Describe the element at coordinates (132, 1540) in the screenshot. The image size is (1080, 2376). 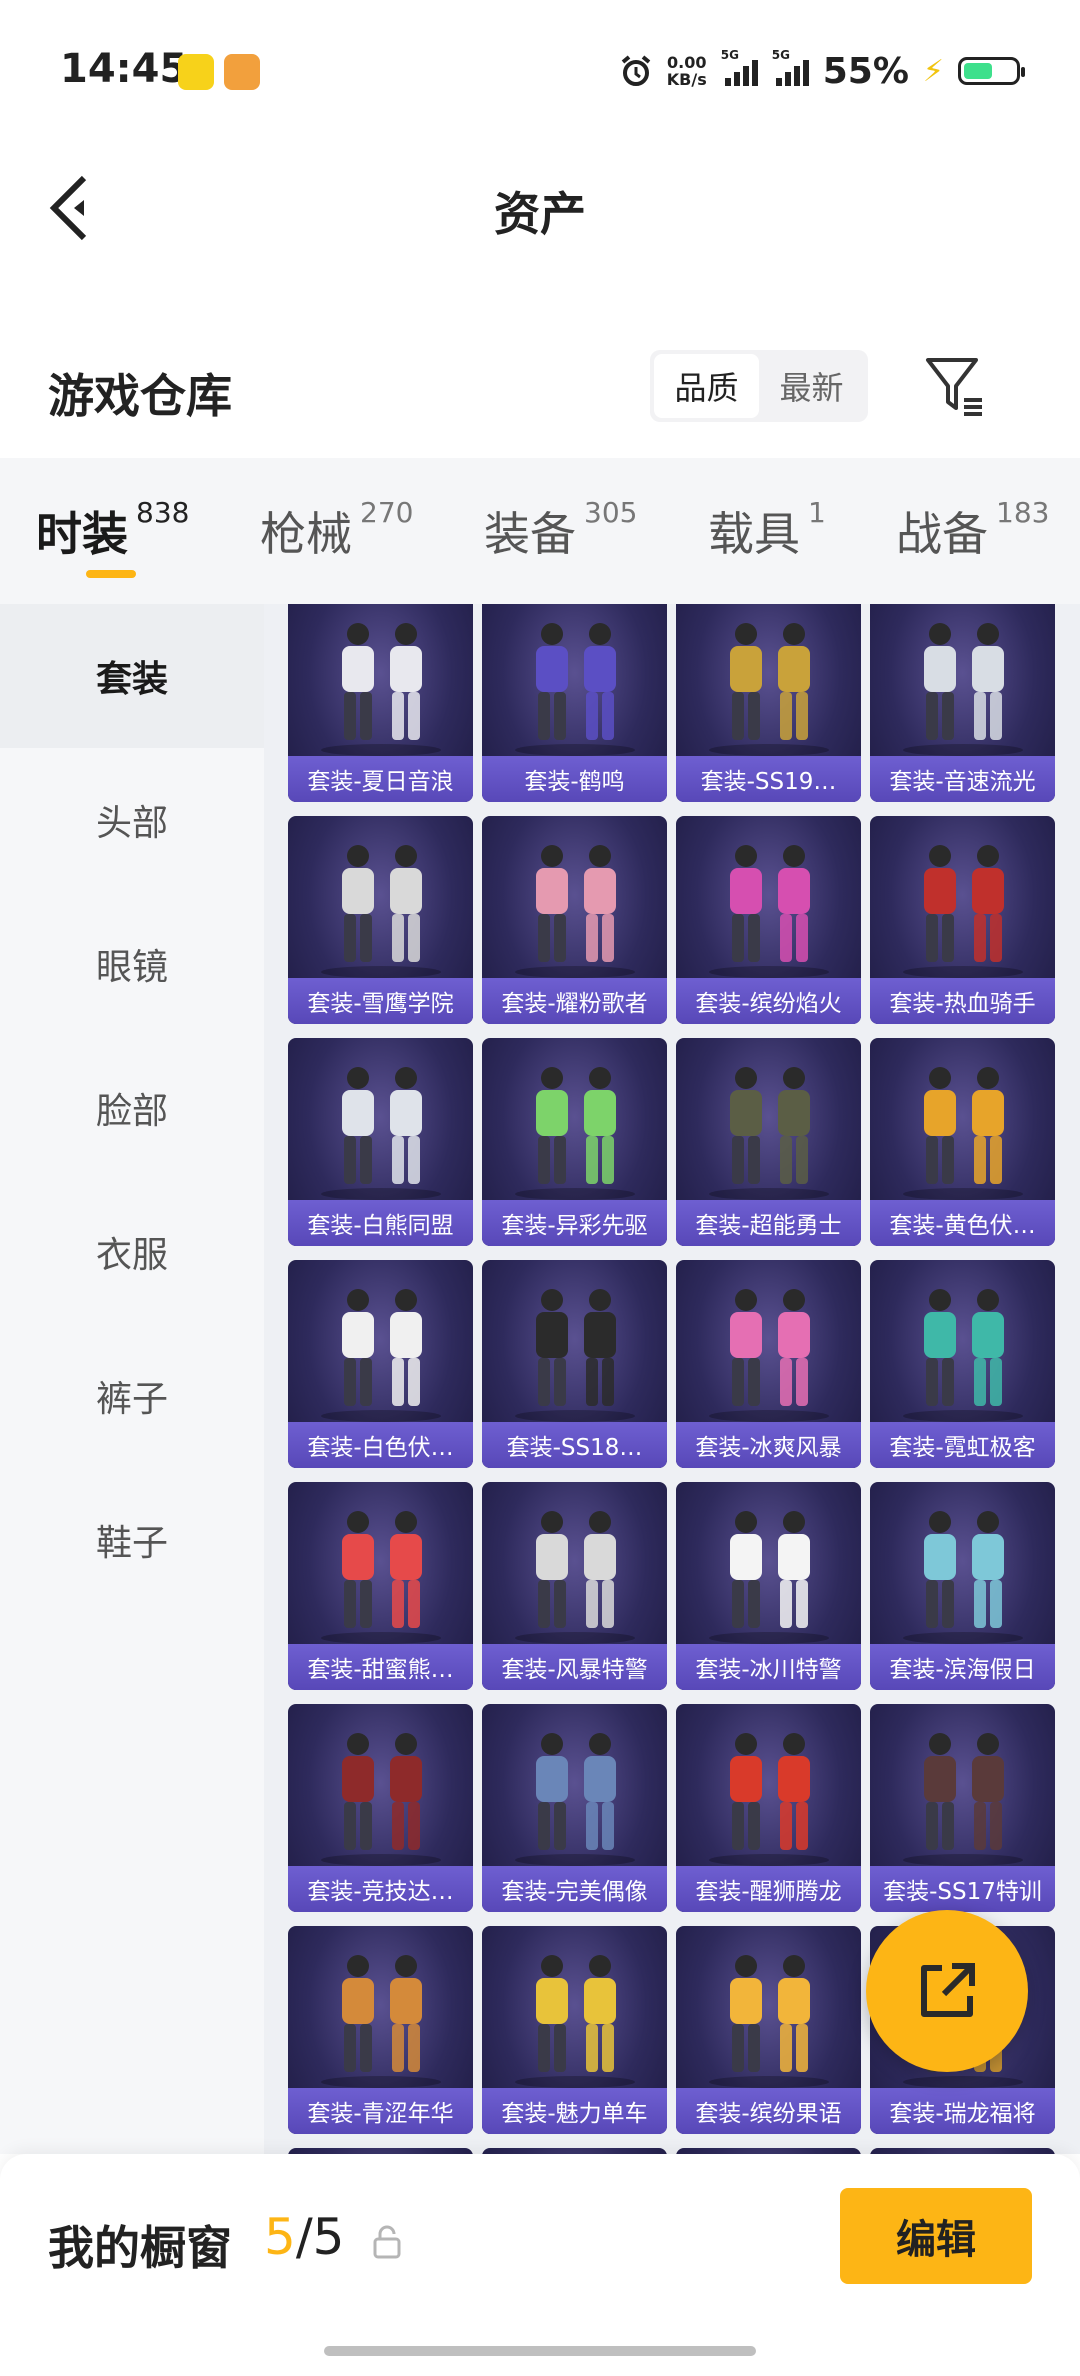
I see `sidebar-item-shoes: 鞋子` at that location.